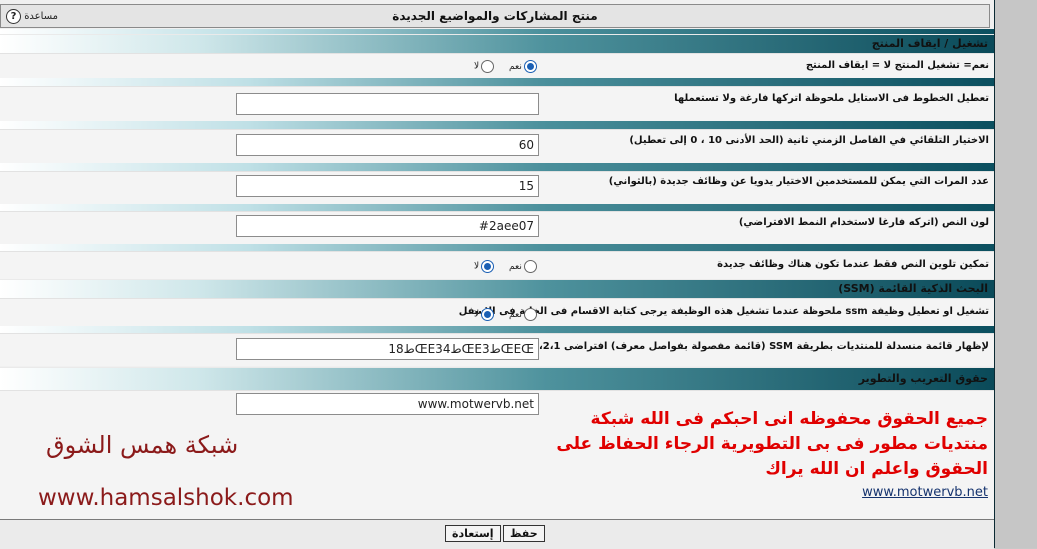 This screenshot has width=1037, height=549. Describe the element at coordinates (497, 378) in the screenshot. I see `section-header-credits: حقوق التعريب والتطوير` at that location.